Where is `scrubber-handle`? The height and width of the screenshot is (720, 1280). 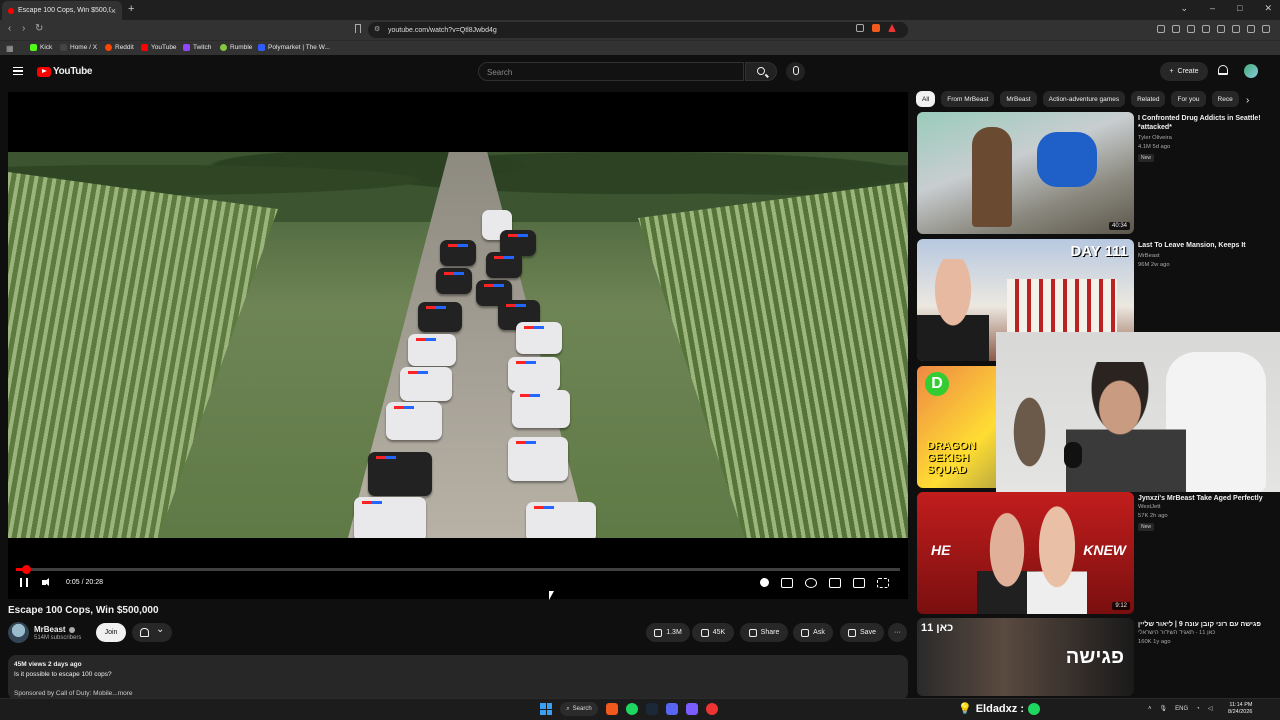 scrubber-handle is located at coordinates (26, 569).